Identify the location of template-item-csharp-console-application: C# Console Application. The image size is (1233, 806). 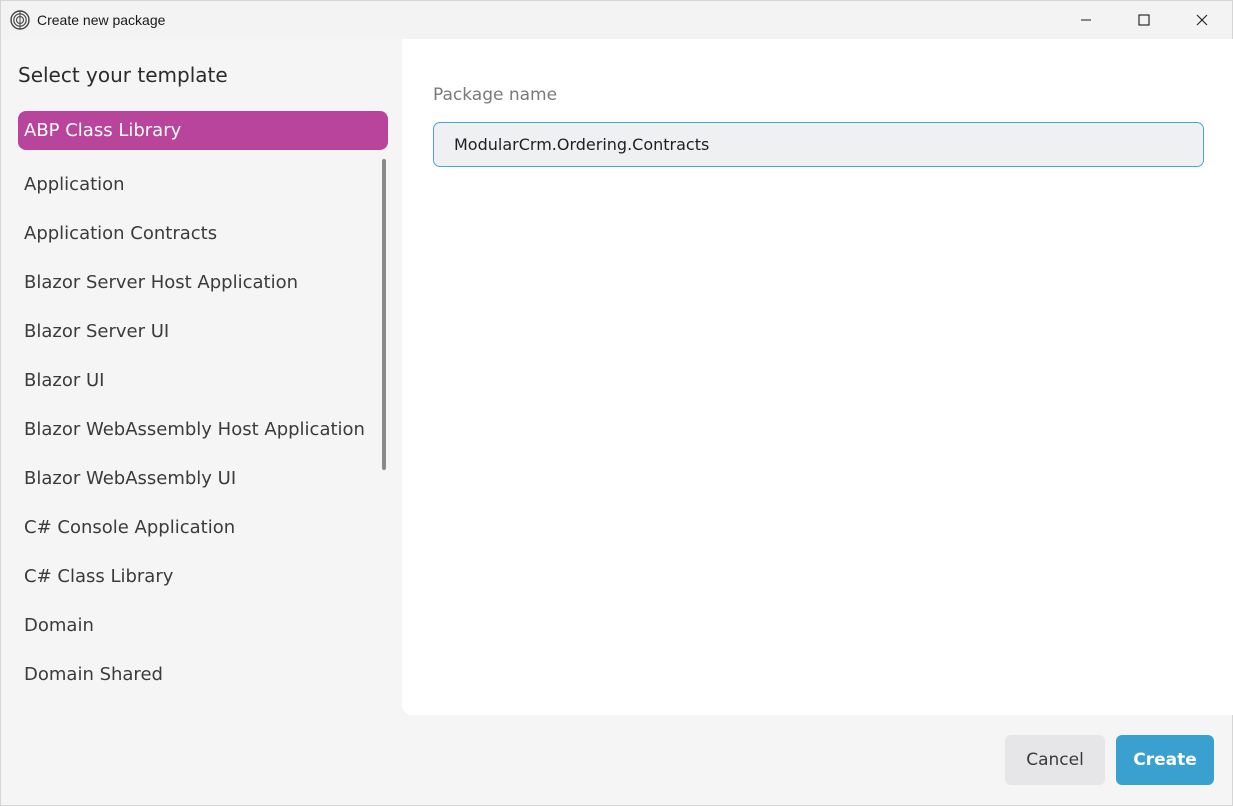
(203, 527).